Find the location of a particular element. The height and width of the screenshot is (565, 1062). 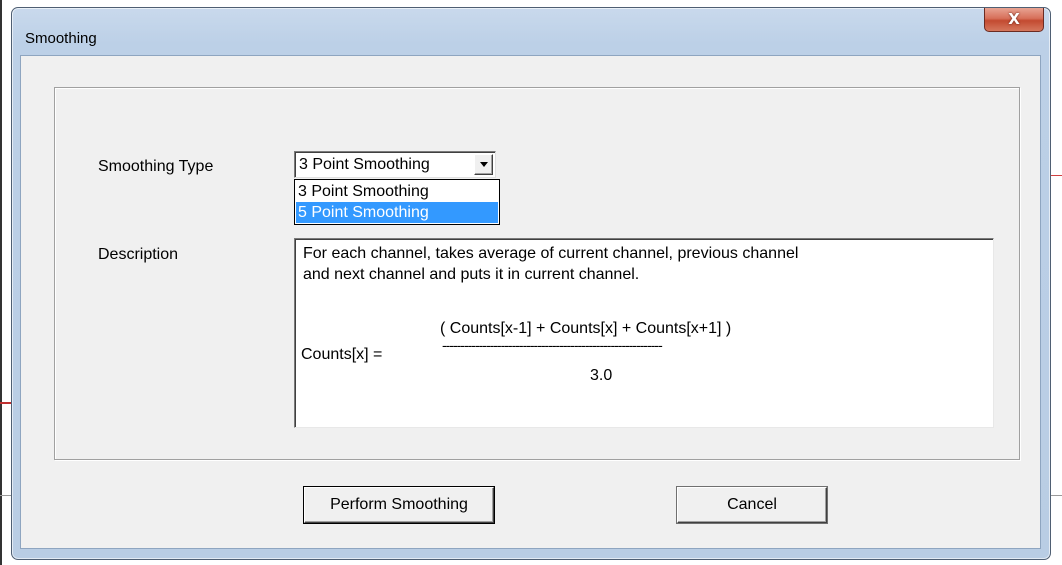

formula-denominator: 3.0 is located at coordinates (601, 375).